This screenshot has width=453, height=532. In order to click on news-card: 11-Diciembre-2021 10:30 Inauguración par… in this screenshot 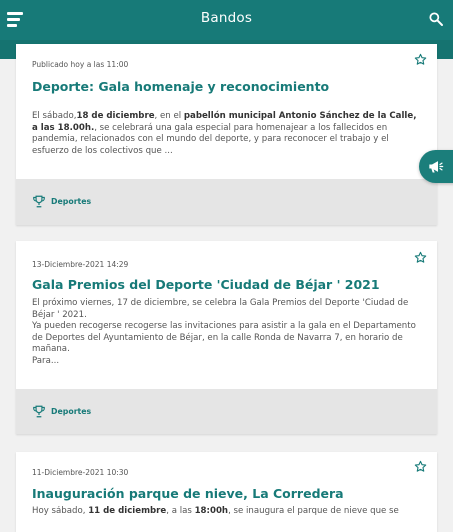, I will do `click(226, 492)`.